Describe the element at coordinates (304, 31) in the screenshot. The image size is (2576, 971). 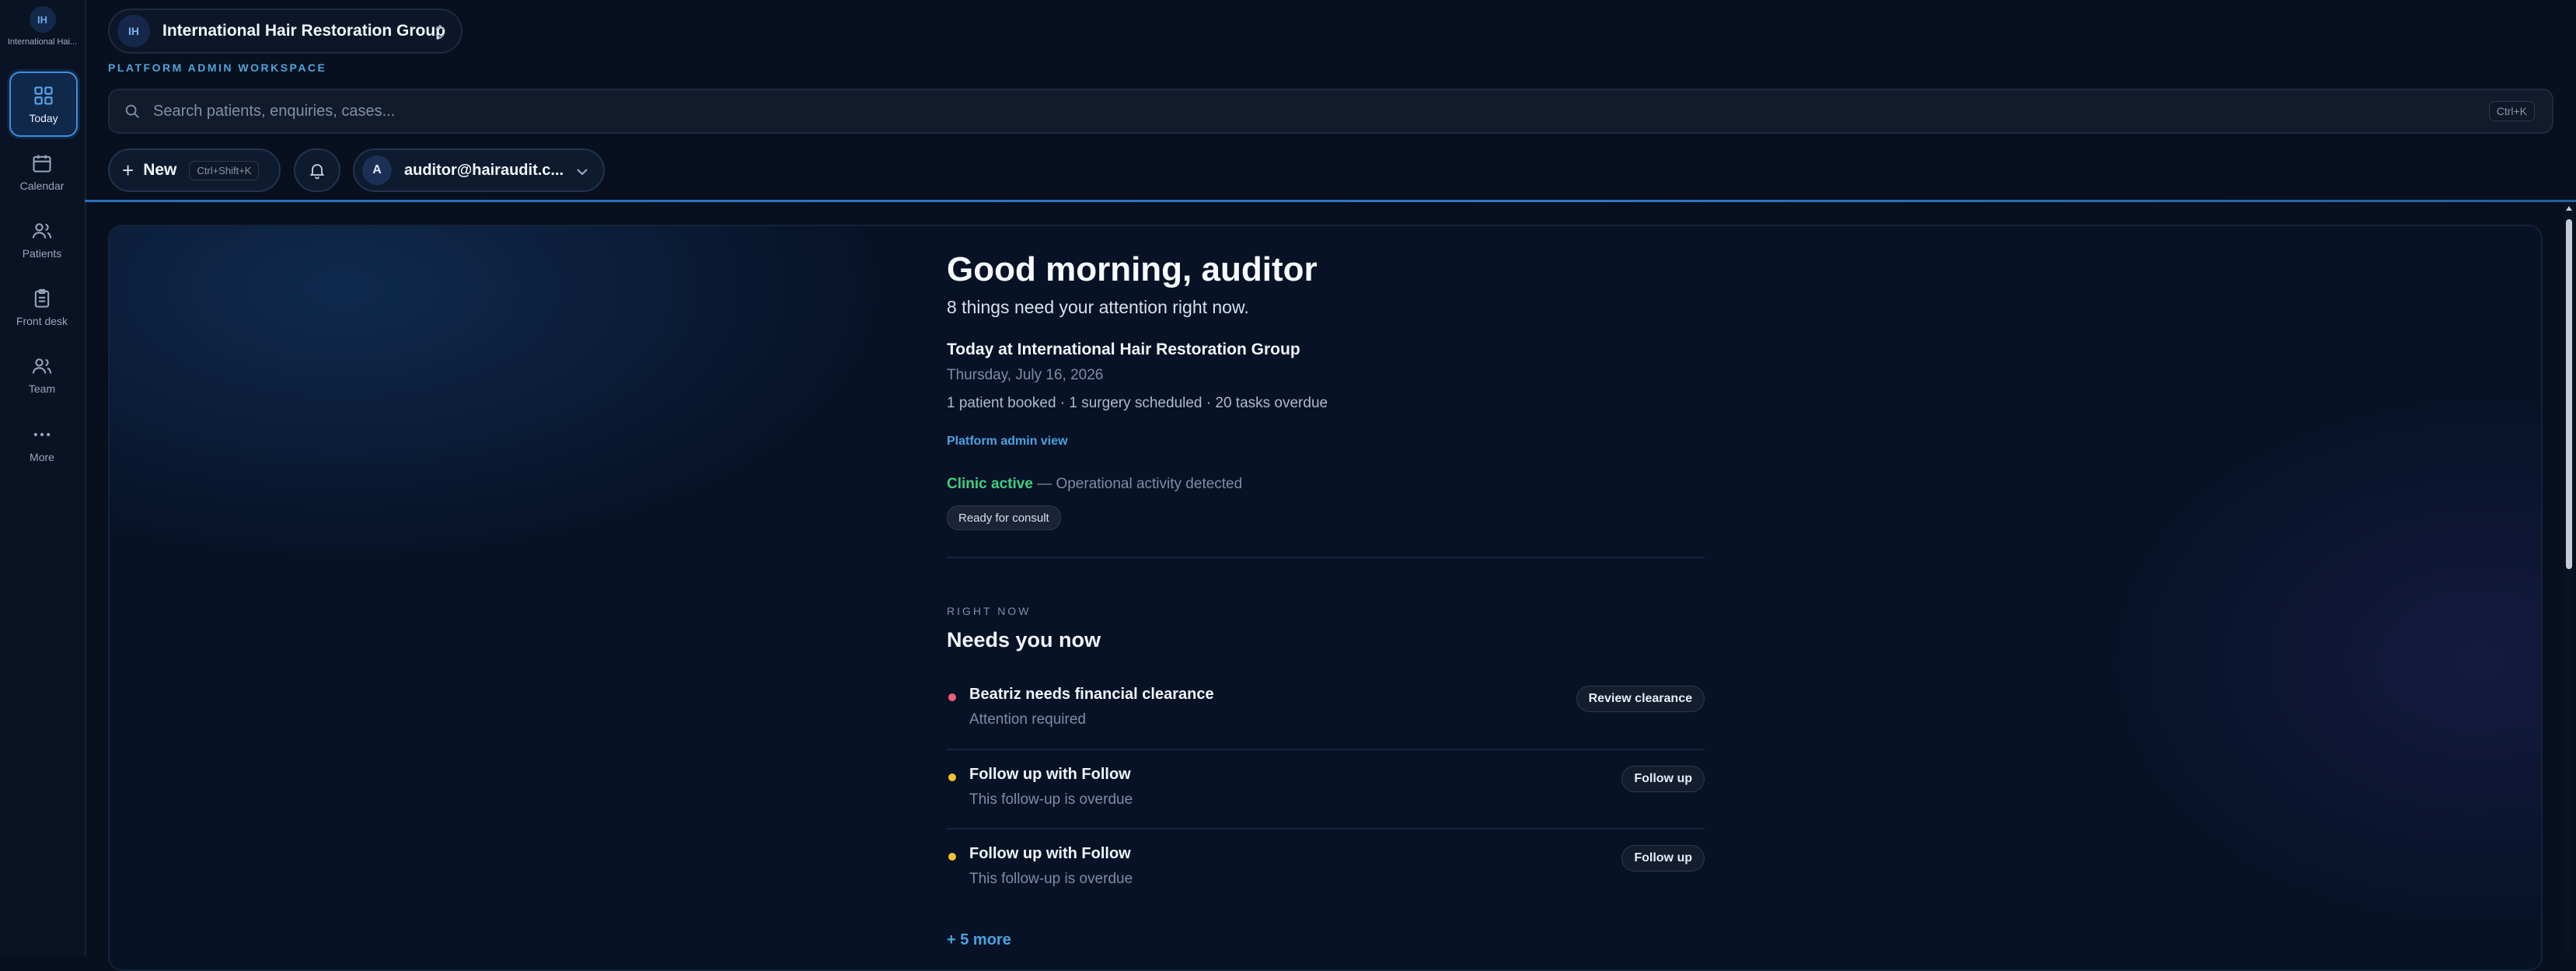
I see `org-name: International Hair Restoration Group` at that location.